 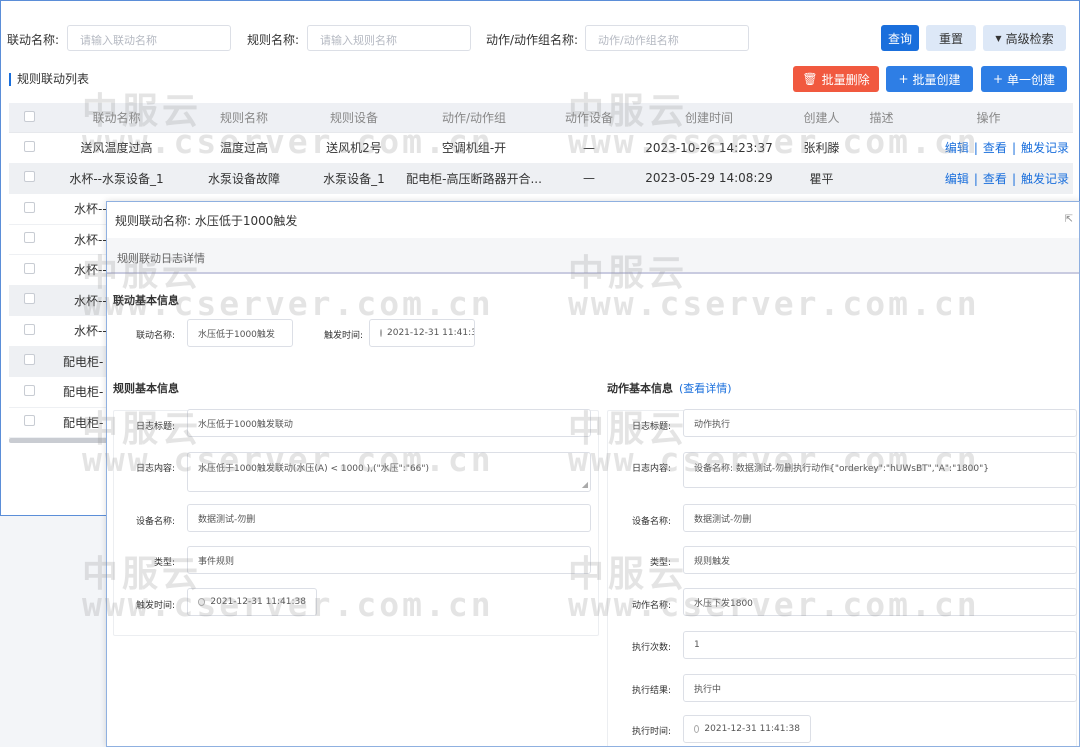 What do you see at coordinates (431, 333) in the screenshot?
I see `trigger-time-value: 2021-12-31 11:41:3` at bounding box center [431, 333].